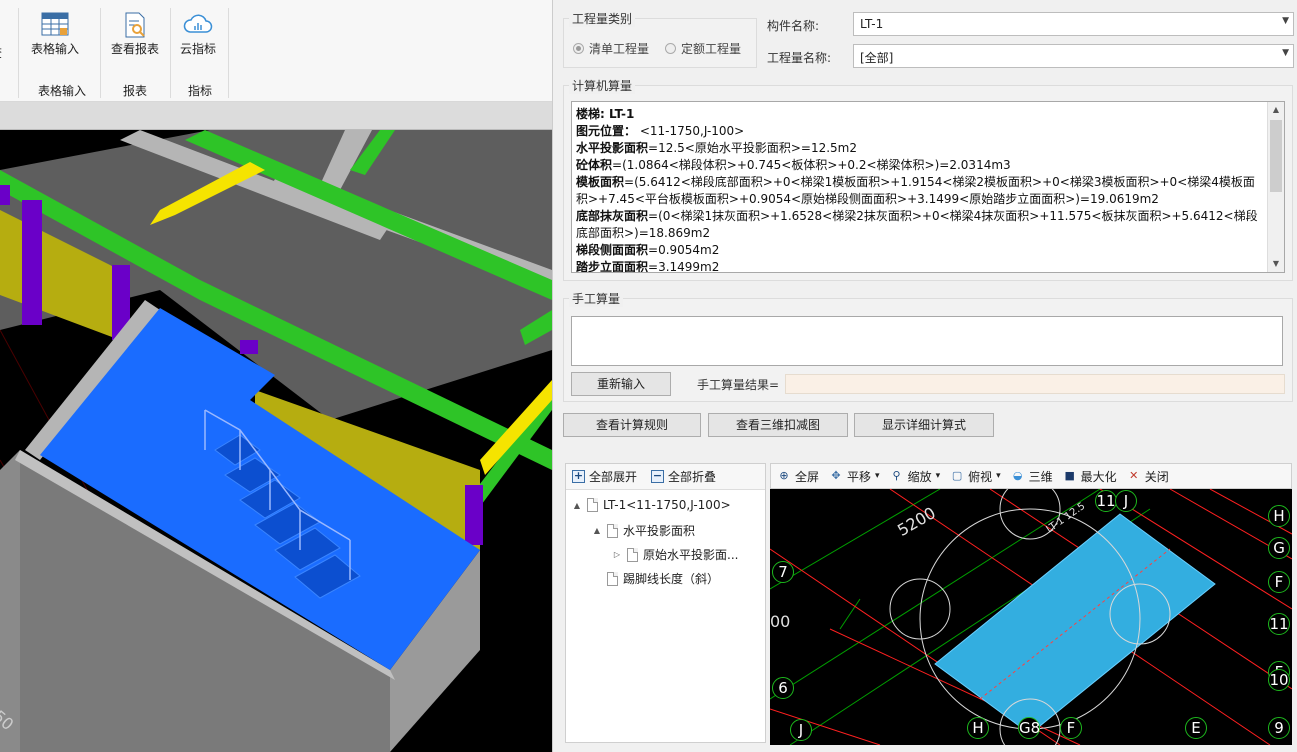 This screenshot has width=1297, height=752. What do you see at coordinates (619, 49) in the screenshot?
I see `radio-label: 清单工程量` at bounding box center [619, 49].